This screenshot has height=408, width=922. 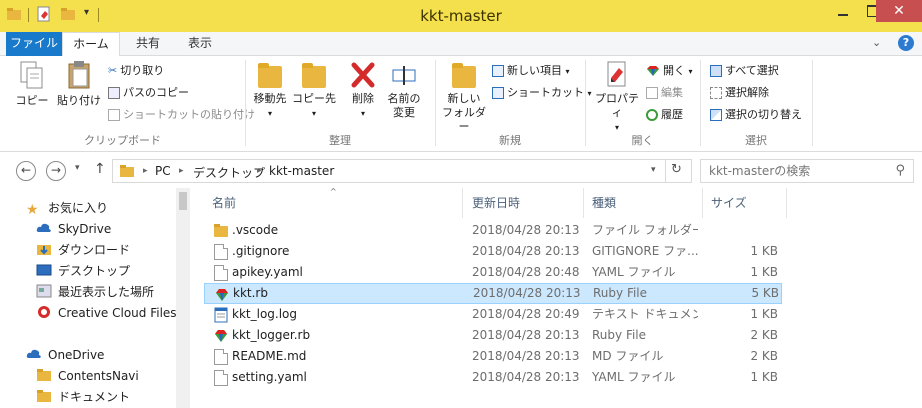 What do you see at coordinates (628, 356) in the screenshot?
I see `file-type: MD ファイル` at bounding box center [628, 356].